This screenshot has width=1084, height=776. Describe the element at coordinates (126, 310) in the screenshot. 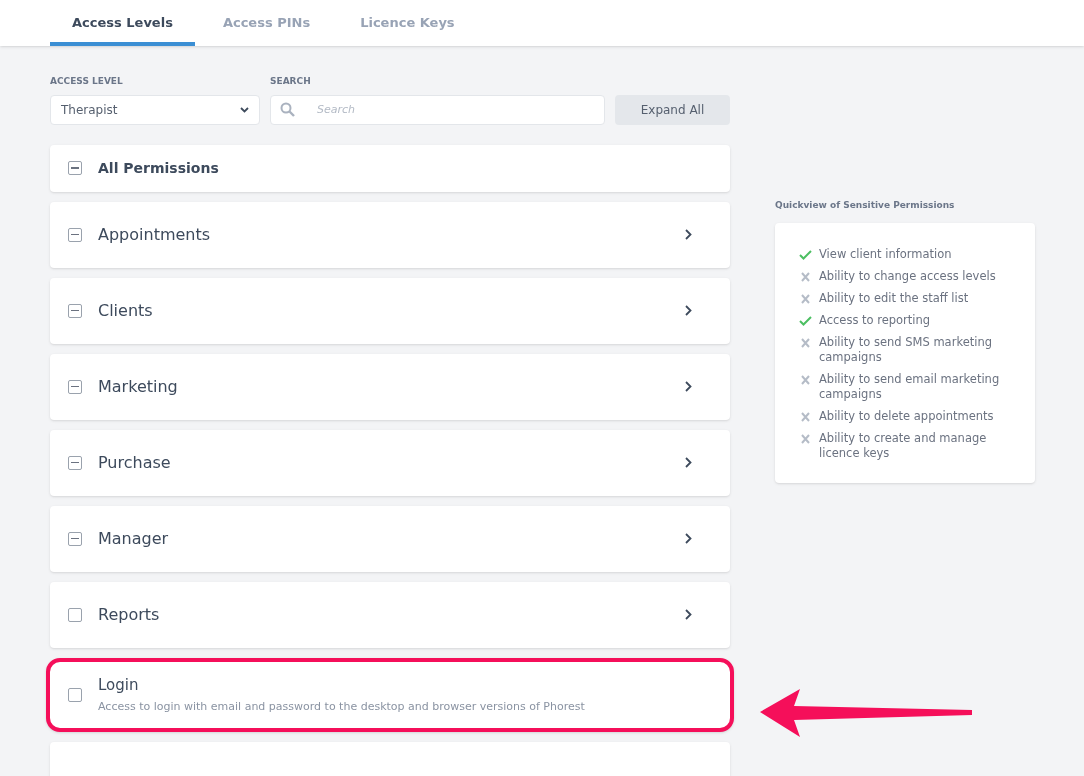

I see `permission-label: Clients` at that location.